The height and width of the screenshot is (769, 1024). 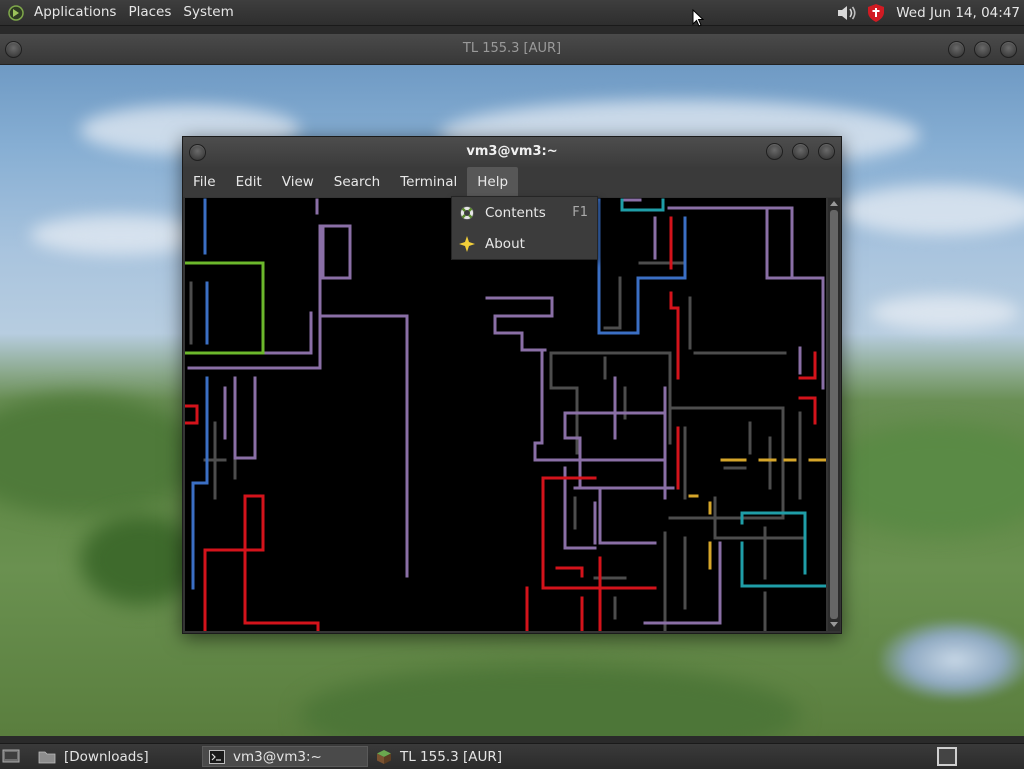 What do you see at coordinates (384, 756) in the screenshot?
I see `minecraft-block-icon` at bounding box center [384, 756].